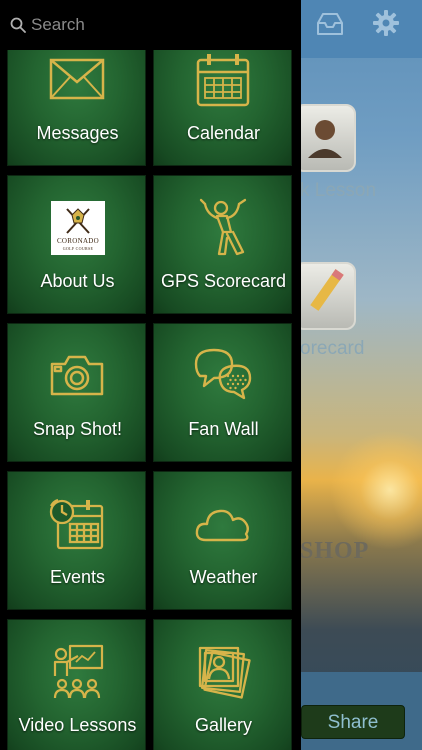  Describe the element at coordinates (76, 375) in the screenshot. I see `camera-icon` at that location.